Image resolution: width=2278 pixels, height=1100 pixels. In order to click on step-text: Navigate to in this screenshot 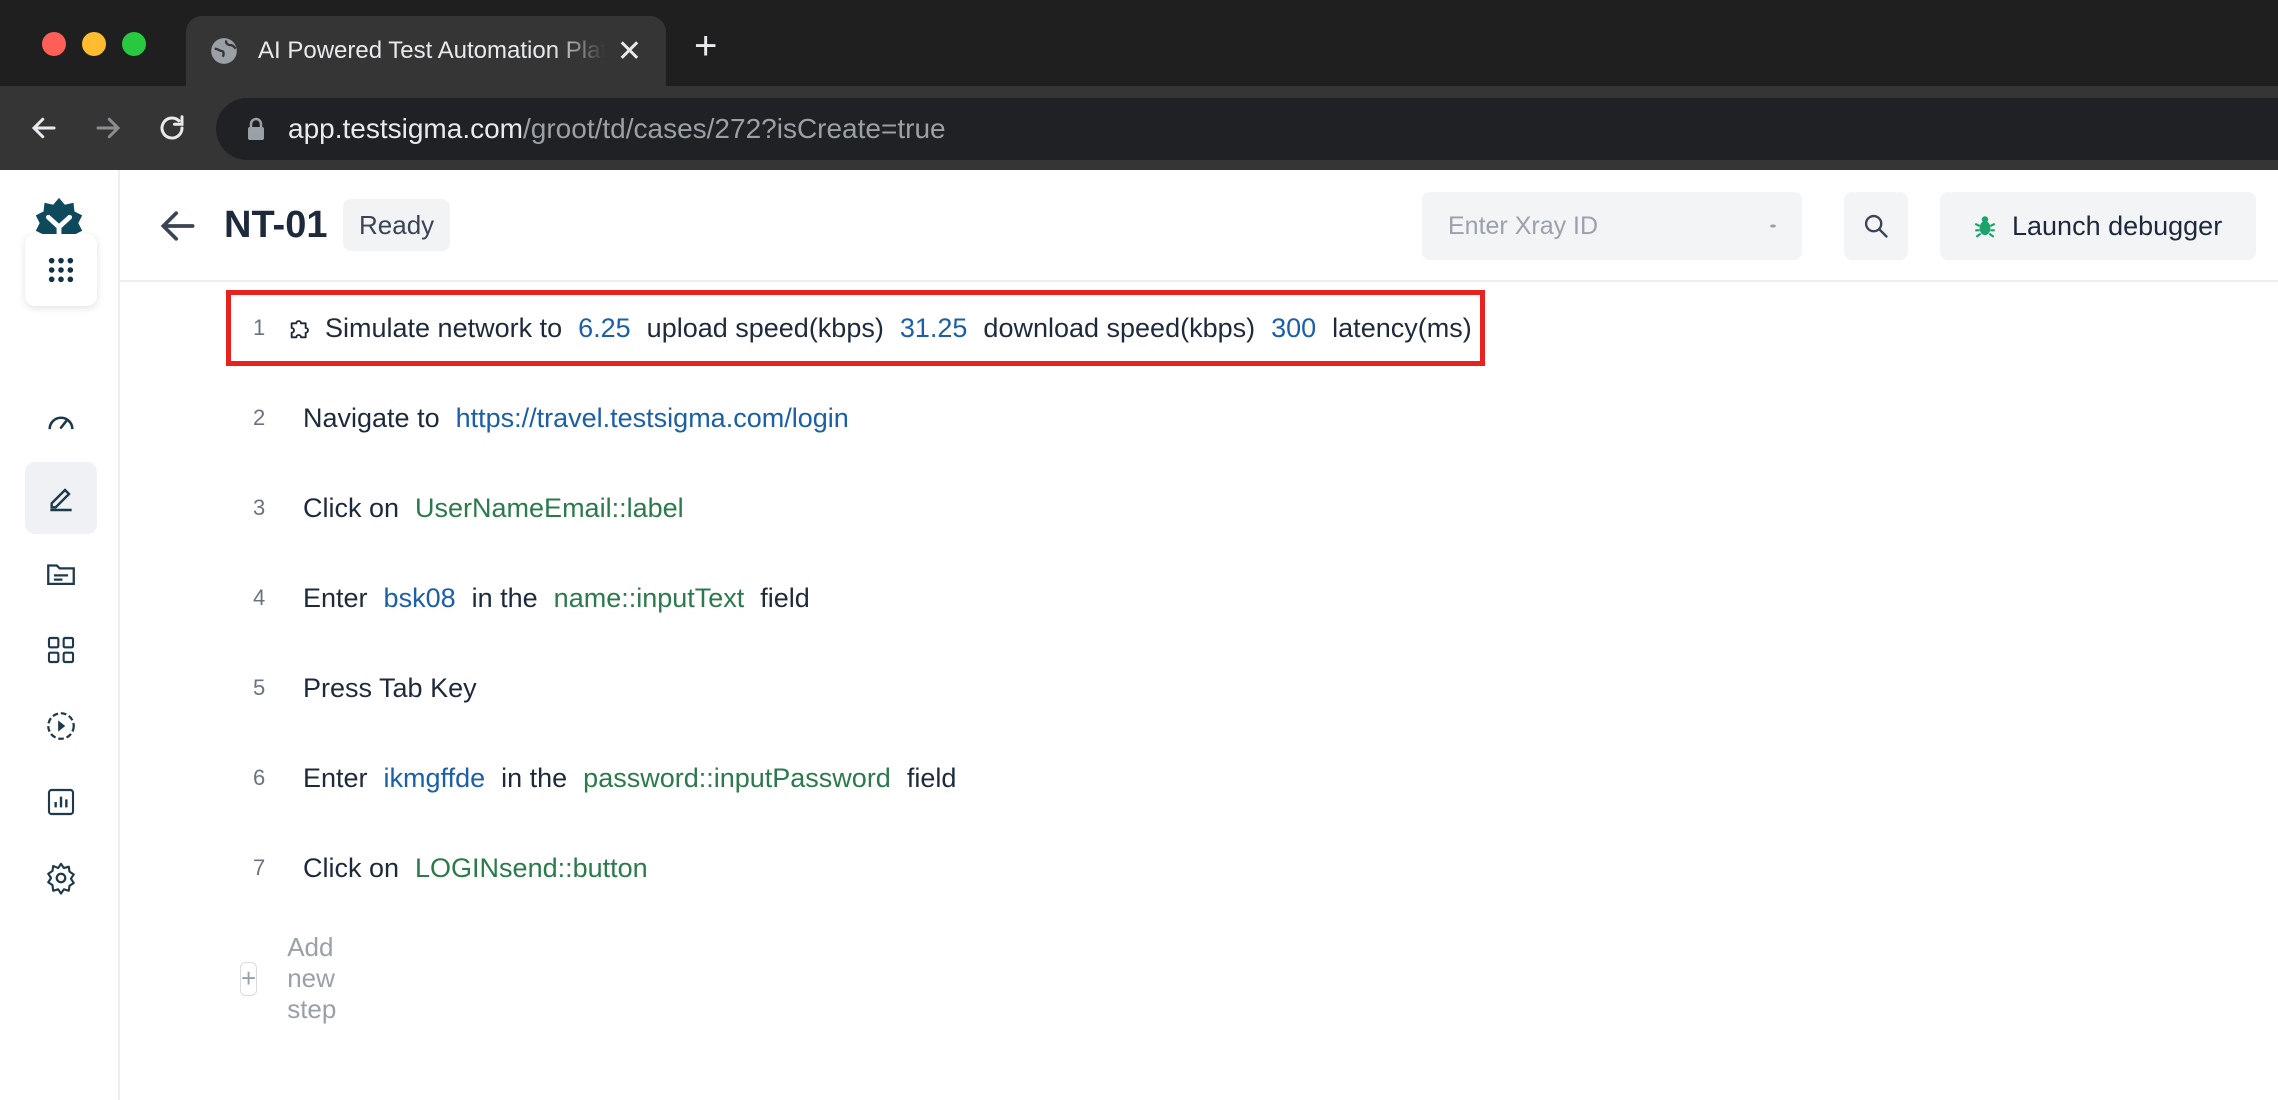, I will do `click(371, 417)`.